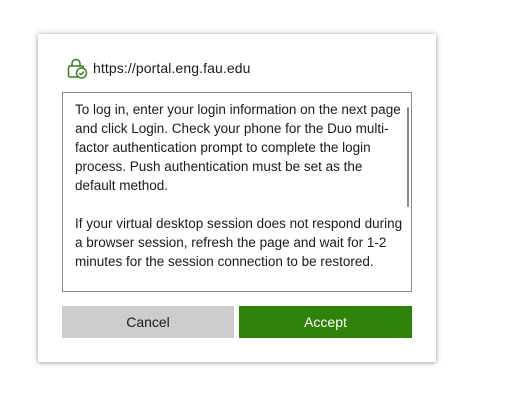 Image resolution: width=507 pixels, height=418 pixels. Describe the element at coordinates (325, 322) in the screenshot. I see `accept-button: Accept` at that location.